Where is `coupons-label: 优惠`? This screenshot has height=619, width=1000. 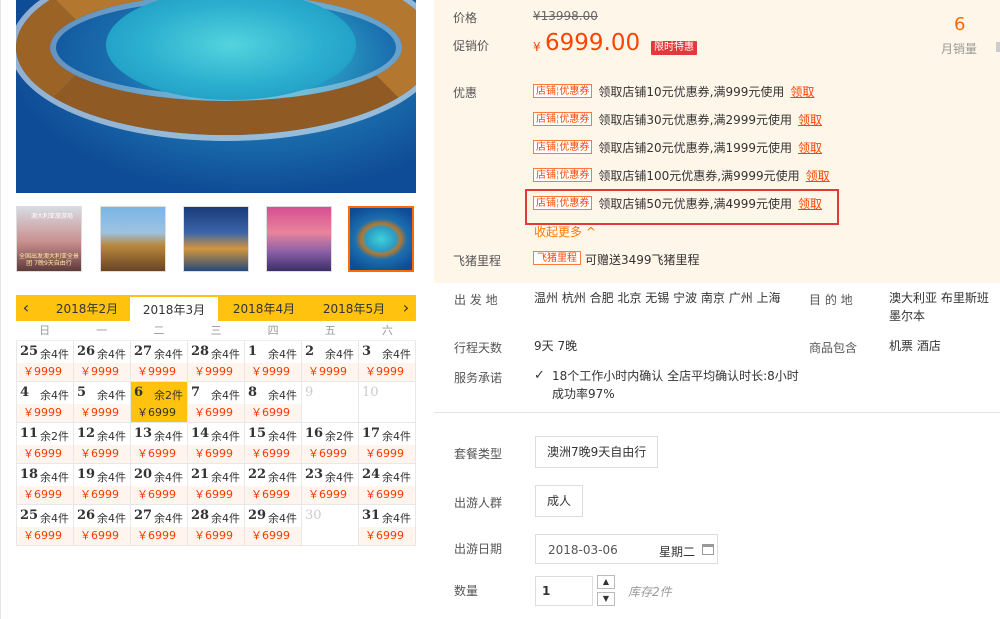
coupons-label: 优惠 is located at coordinates (465, 93).